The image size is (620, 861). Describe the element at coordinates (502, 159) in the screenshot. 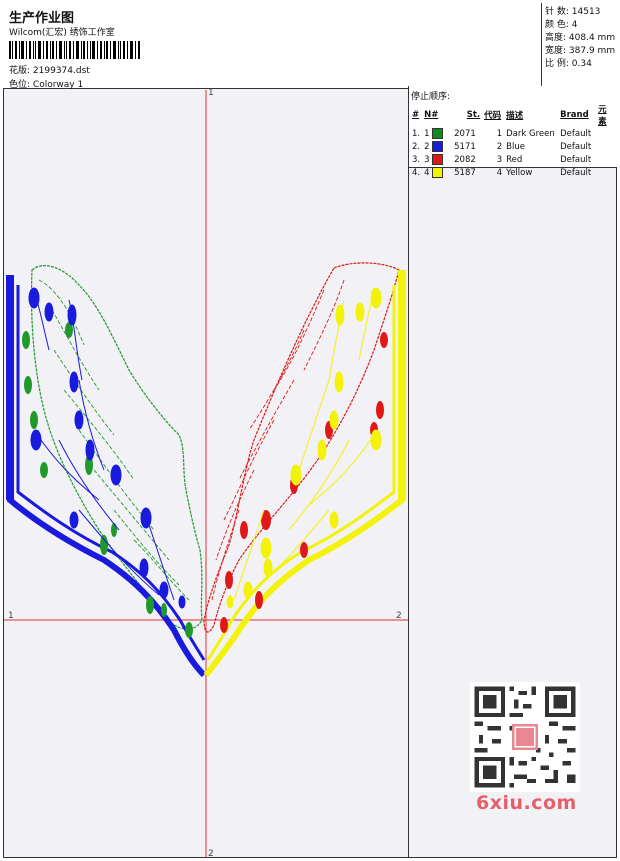

I see `legend-row: 3. 3 2082 3 Red Default` at that location.